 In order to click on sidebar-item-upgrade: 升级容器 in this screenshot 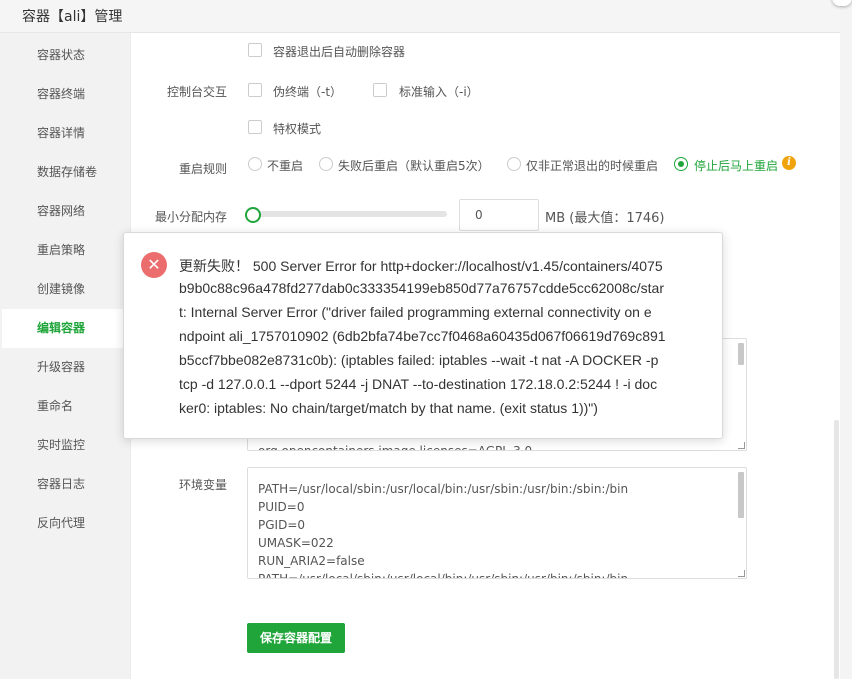, I will do `click(66, 367)`.